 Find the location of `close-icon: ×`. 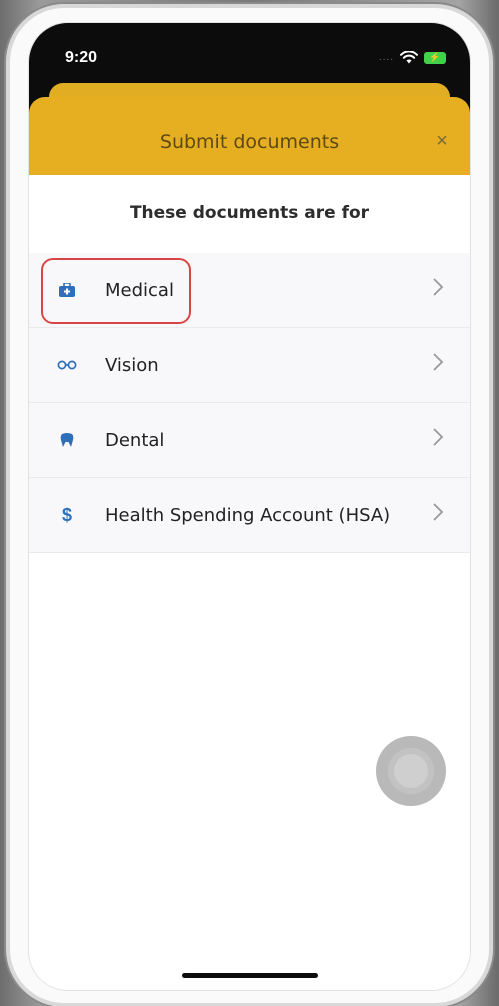

close-icon: × is located at coordinates (442, 140).